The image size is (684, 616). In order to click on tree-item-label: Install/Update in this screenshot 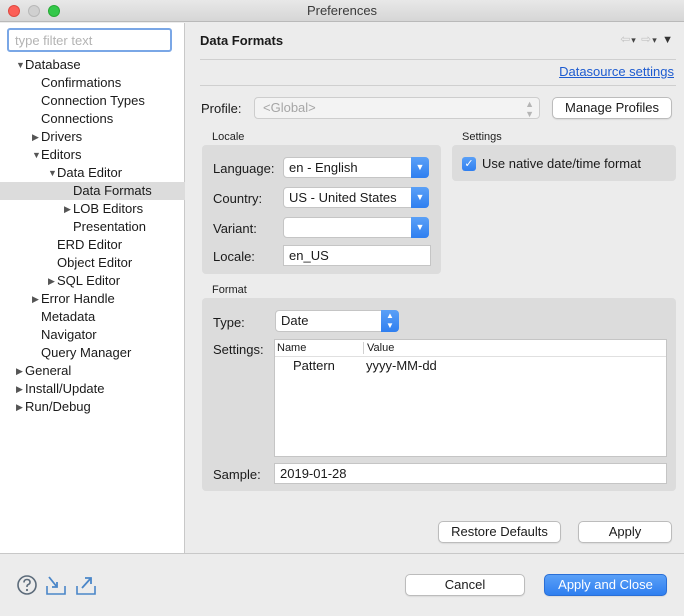, I will do `click(65, 388)`.